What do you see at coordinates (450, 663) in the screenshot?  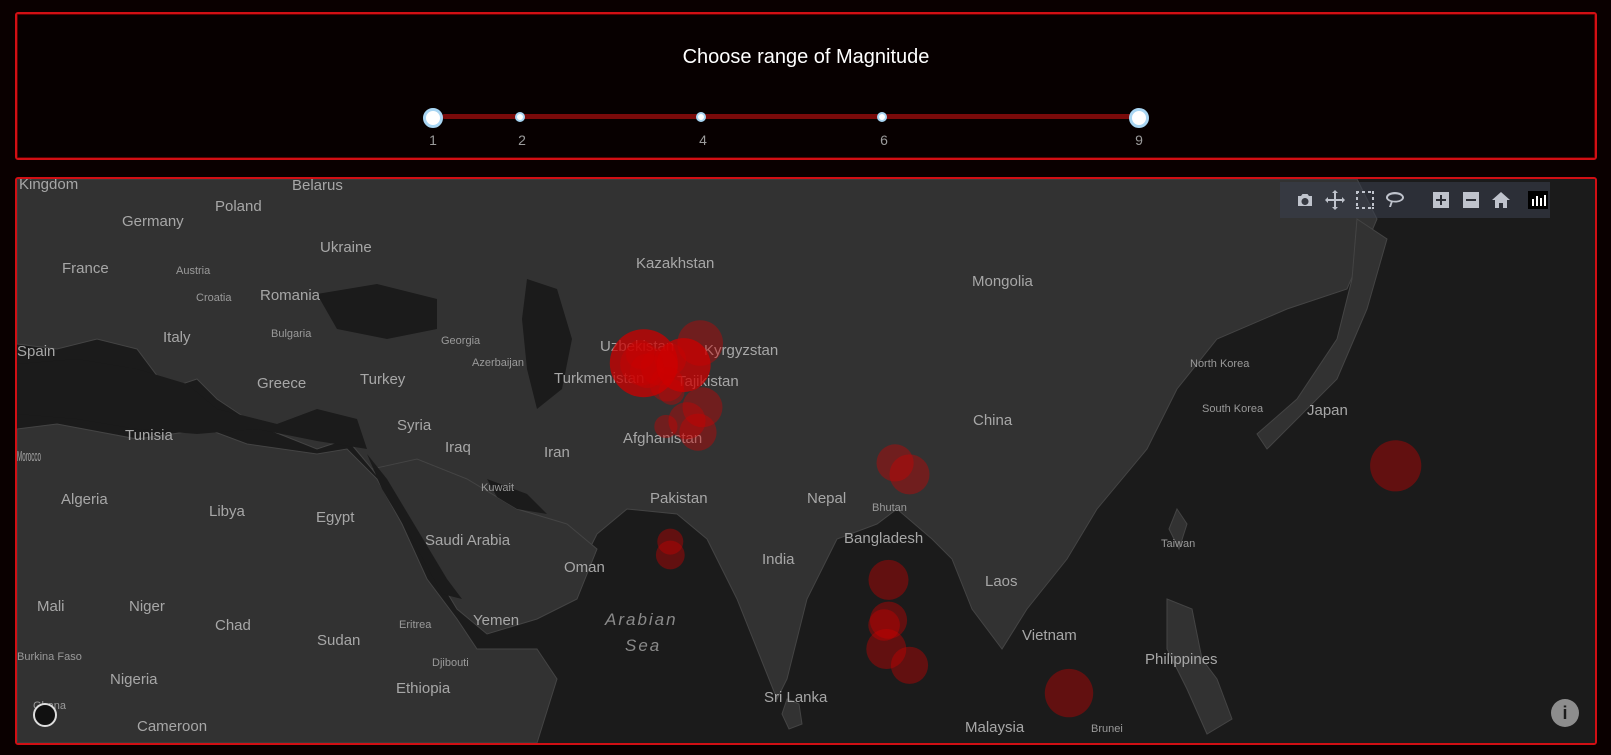 I see `label-djibouti: Djibouti` at bounding box center [450, 663].